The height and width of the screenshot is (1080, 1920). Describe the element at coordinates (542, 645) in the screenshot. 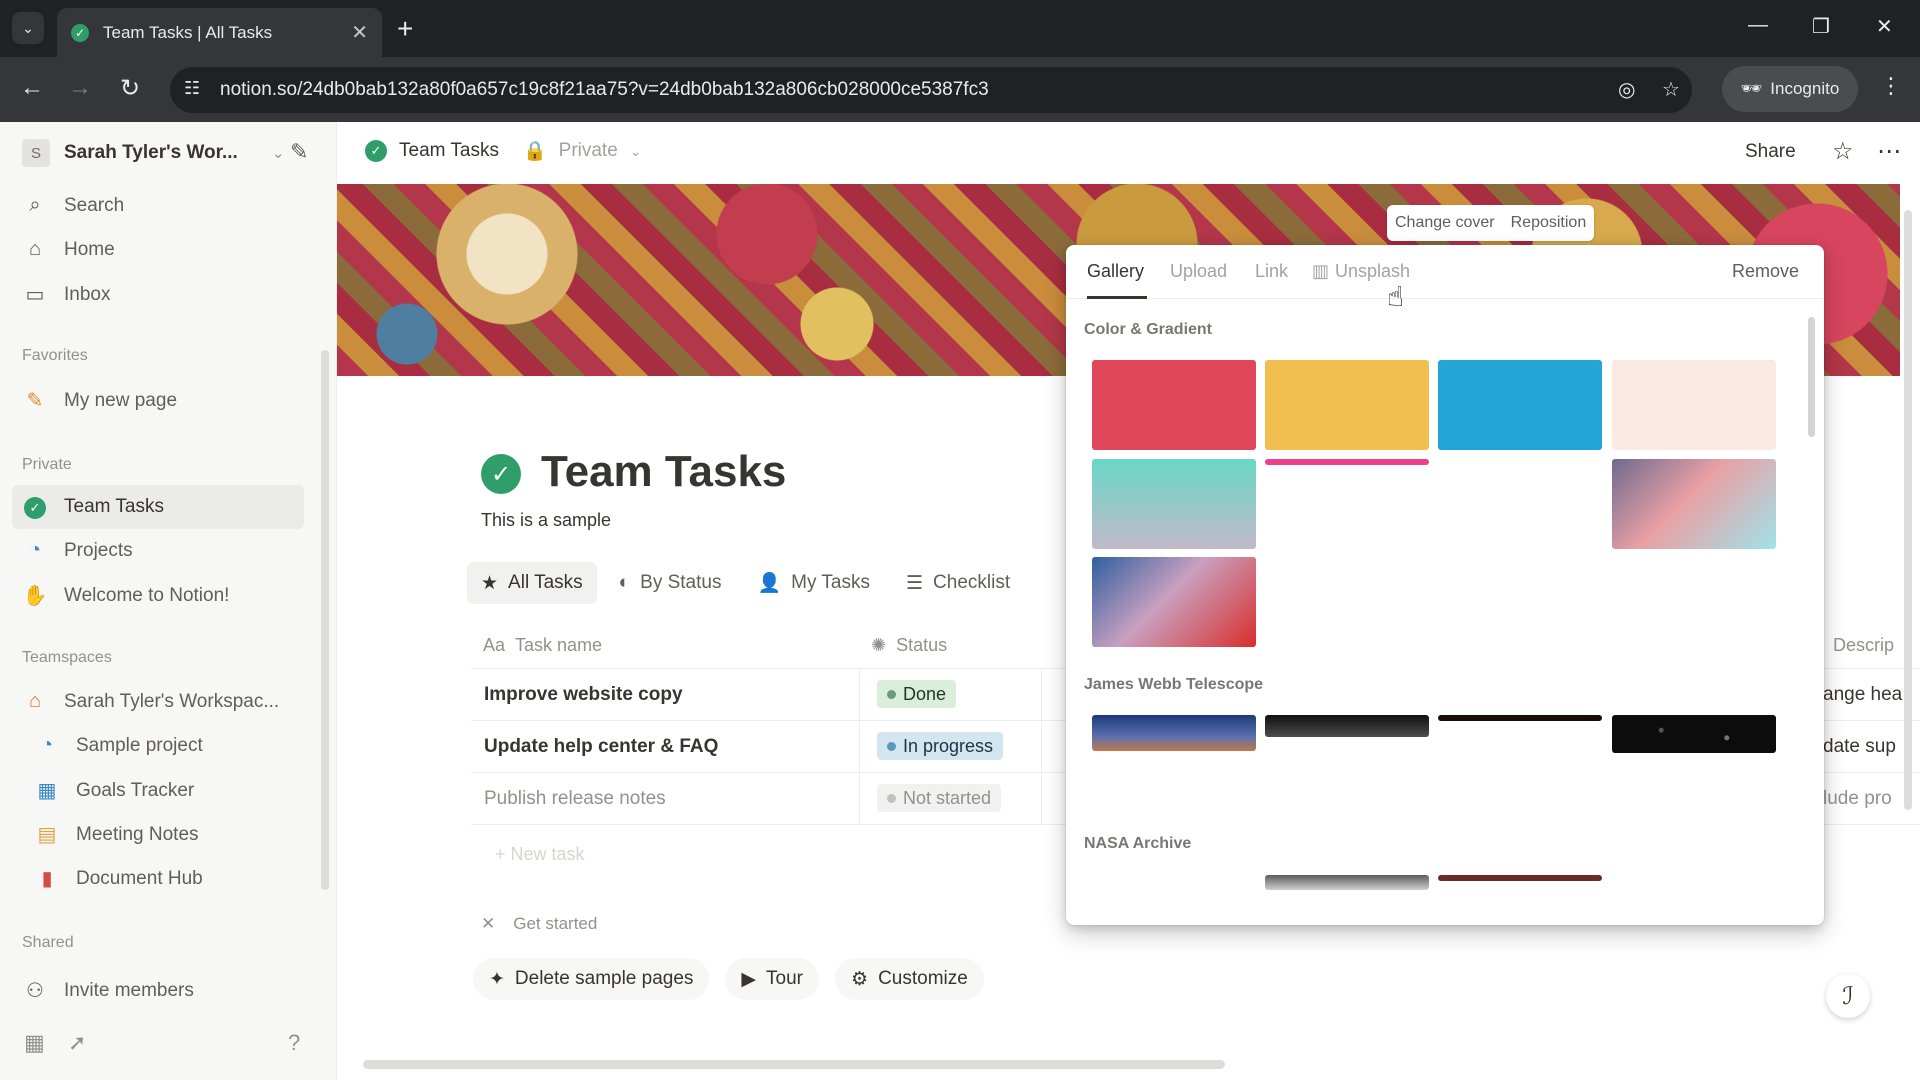

I see `column-header-task-name: Aa Task name` at that location.